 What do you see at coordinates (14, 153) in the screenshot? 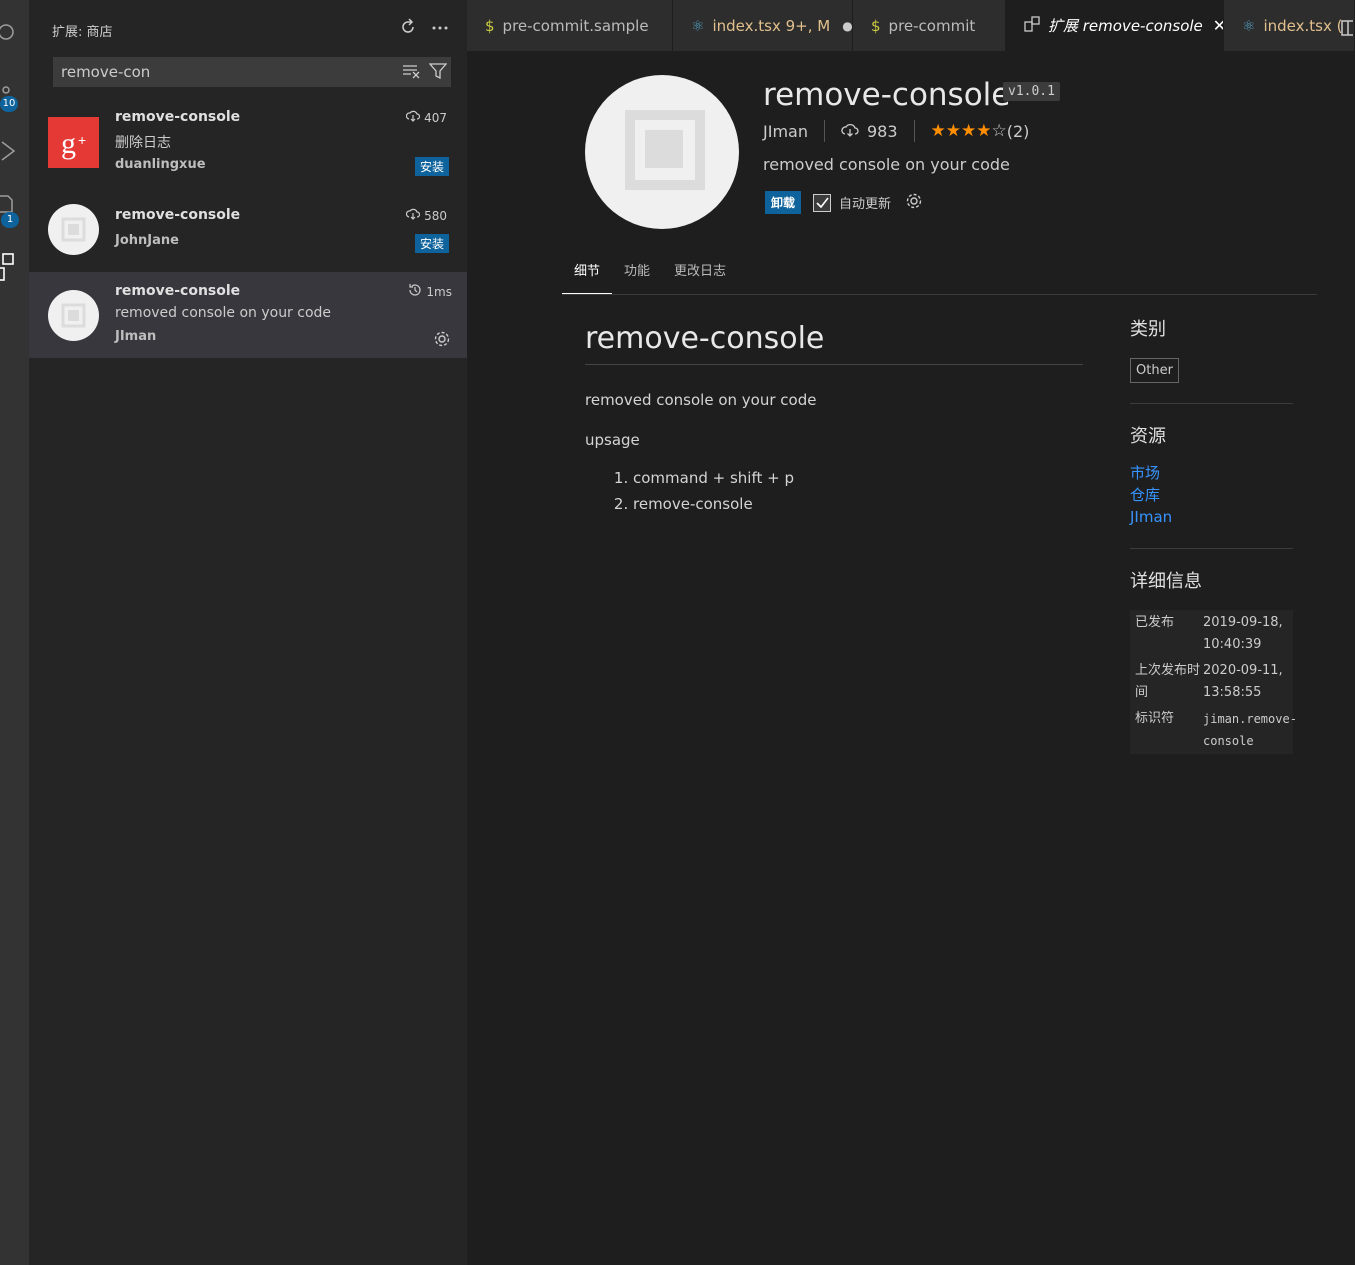
I see `run-debug-icon` at bounding box center [14, 153].